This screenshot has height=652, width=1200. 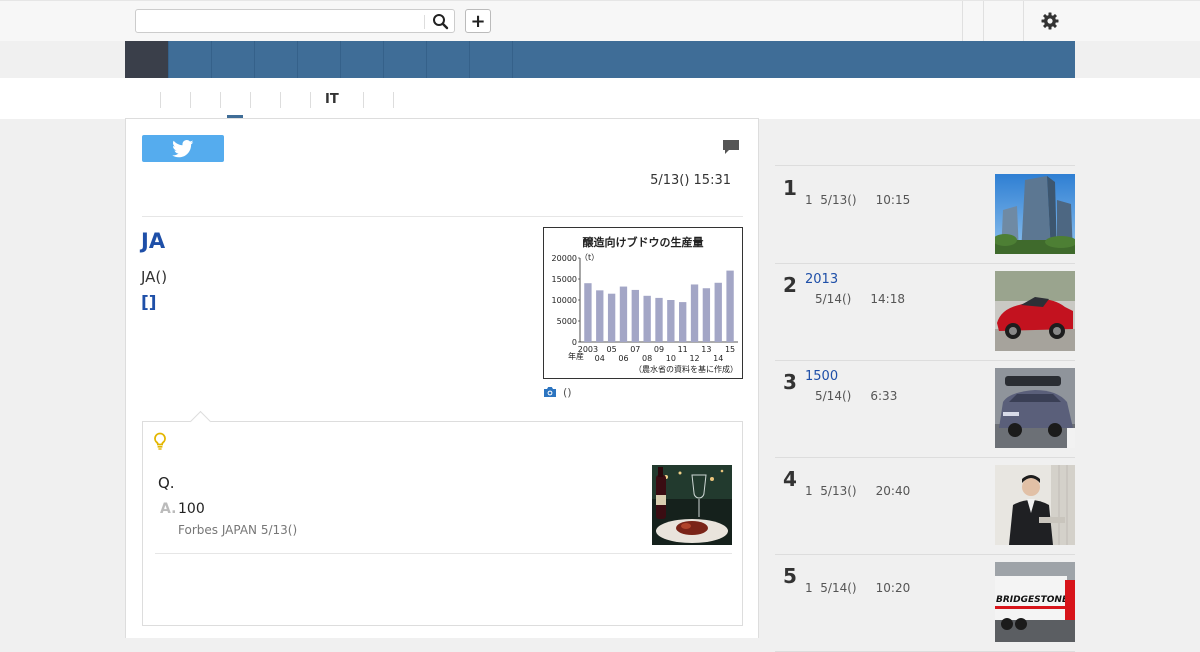 I want to click on comment-button, so click(x=732, y=148).